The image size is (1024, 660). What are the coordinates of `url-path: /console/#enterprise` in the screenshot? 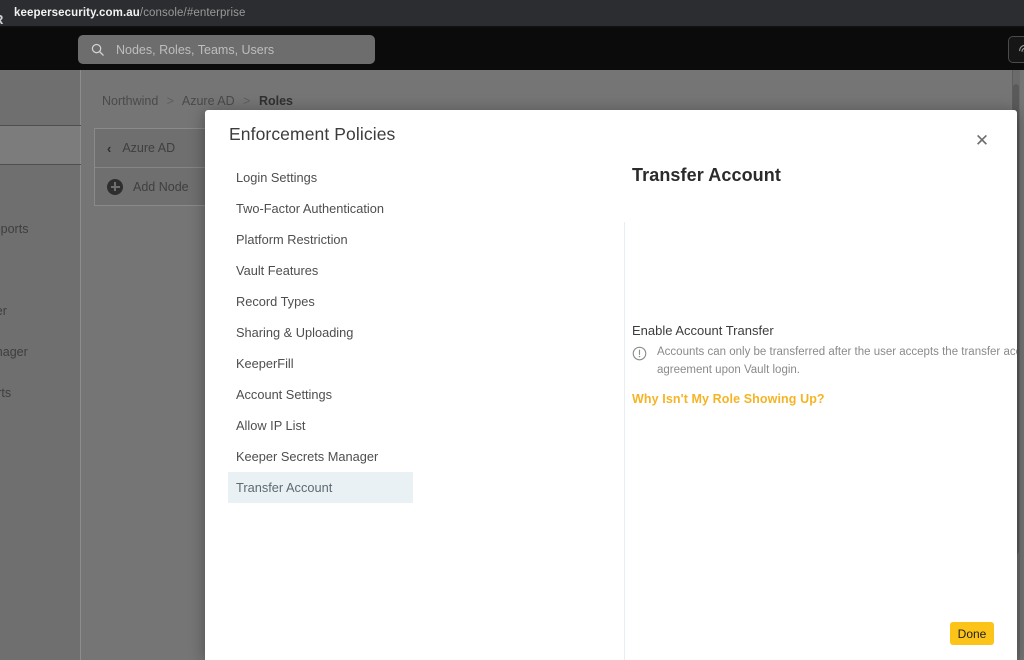 It's located at (192, 13).